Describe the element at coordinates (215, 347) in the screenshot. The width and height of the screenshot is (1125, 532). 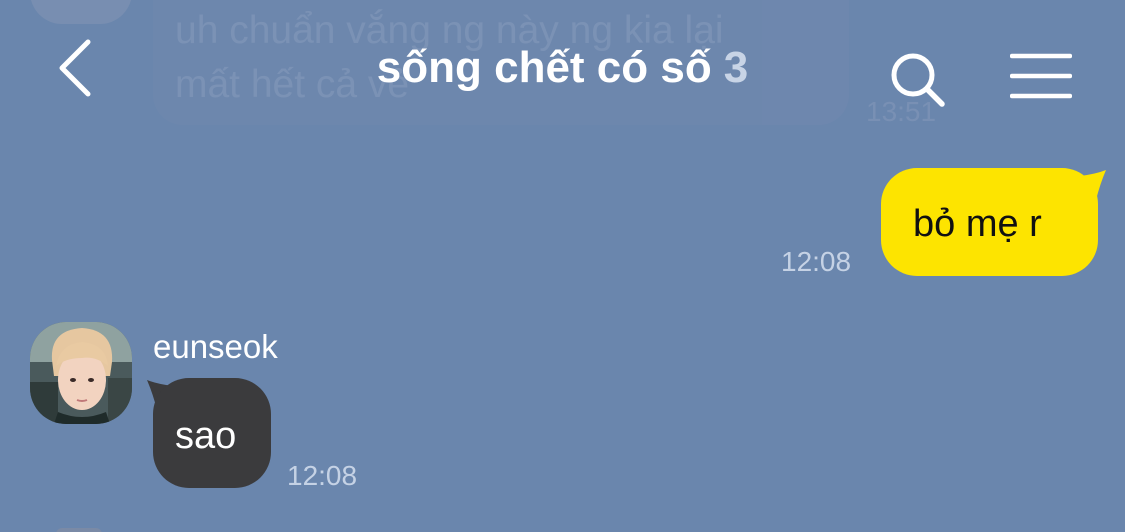
I see `sender-name: eunseok` at that location.